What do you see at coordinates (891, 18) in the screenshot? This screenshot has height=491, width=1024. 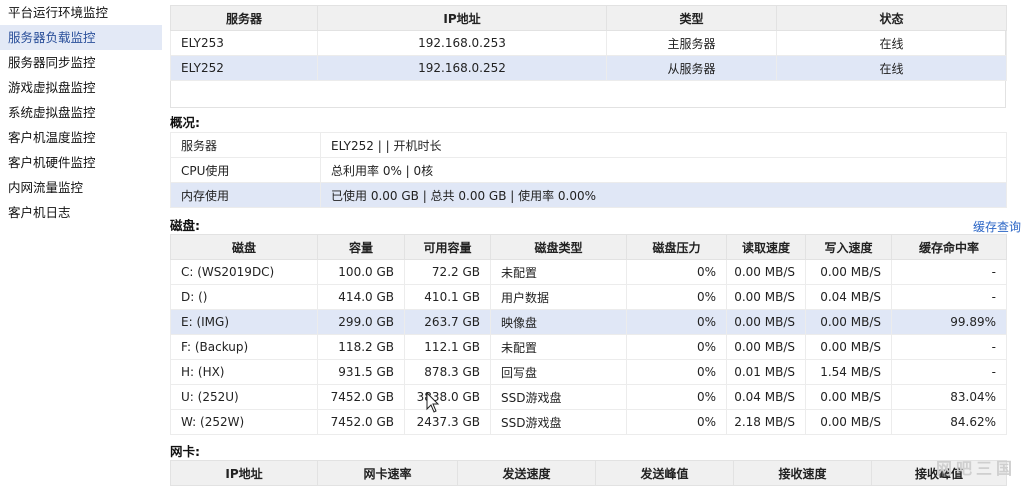 I see `column-header: 状态` at bounding box center [891, 18].